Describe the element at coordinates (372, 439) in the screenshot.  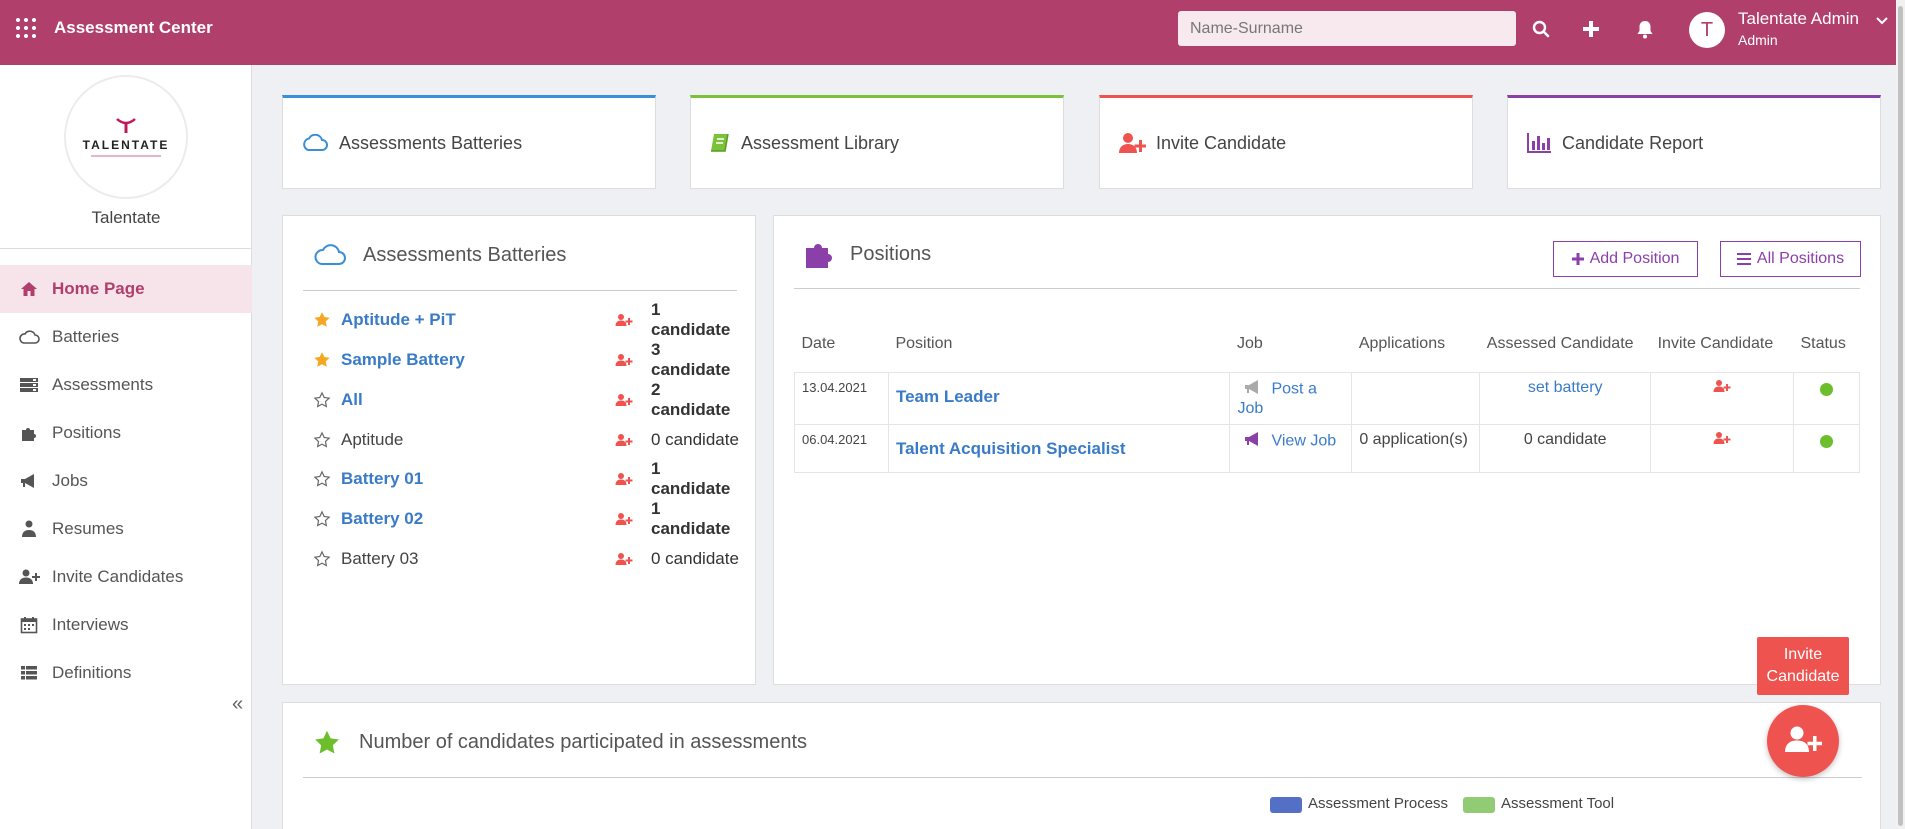
I see `battery-name: Aptitude` at that location.